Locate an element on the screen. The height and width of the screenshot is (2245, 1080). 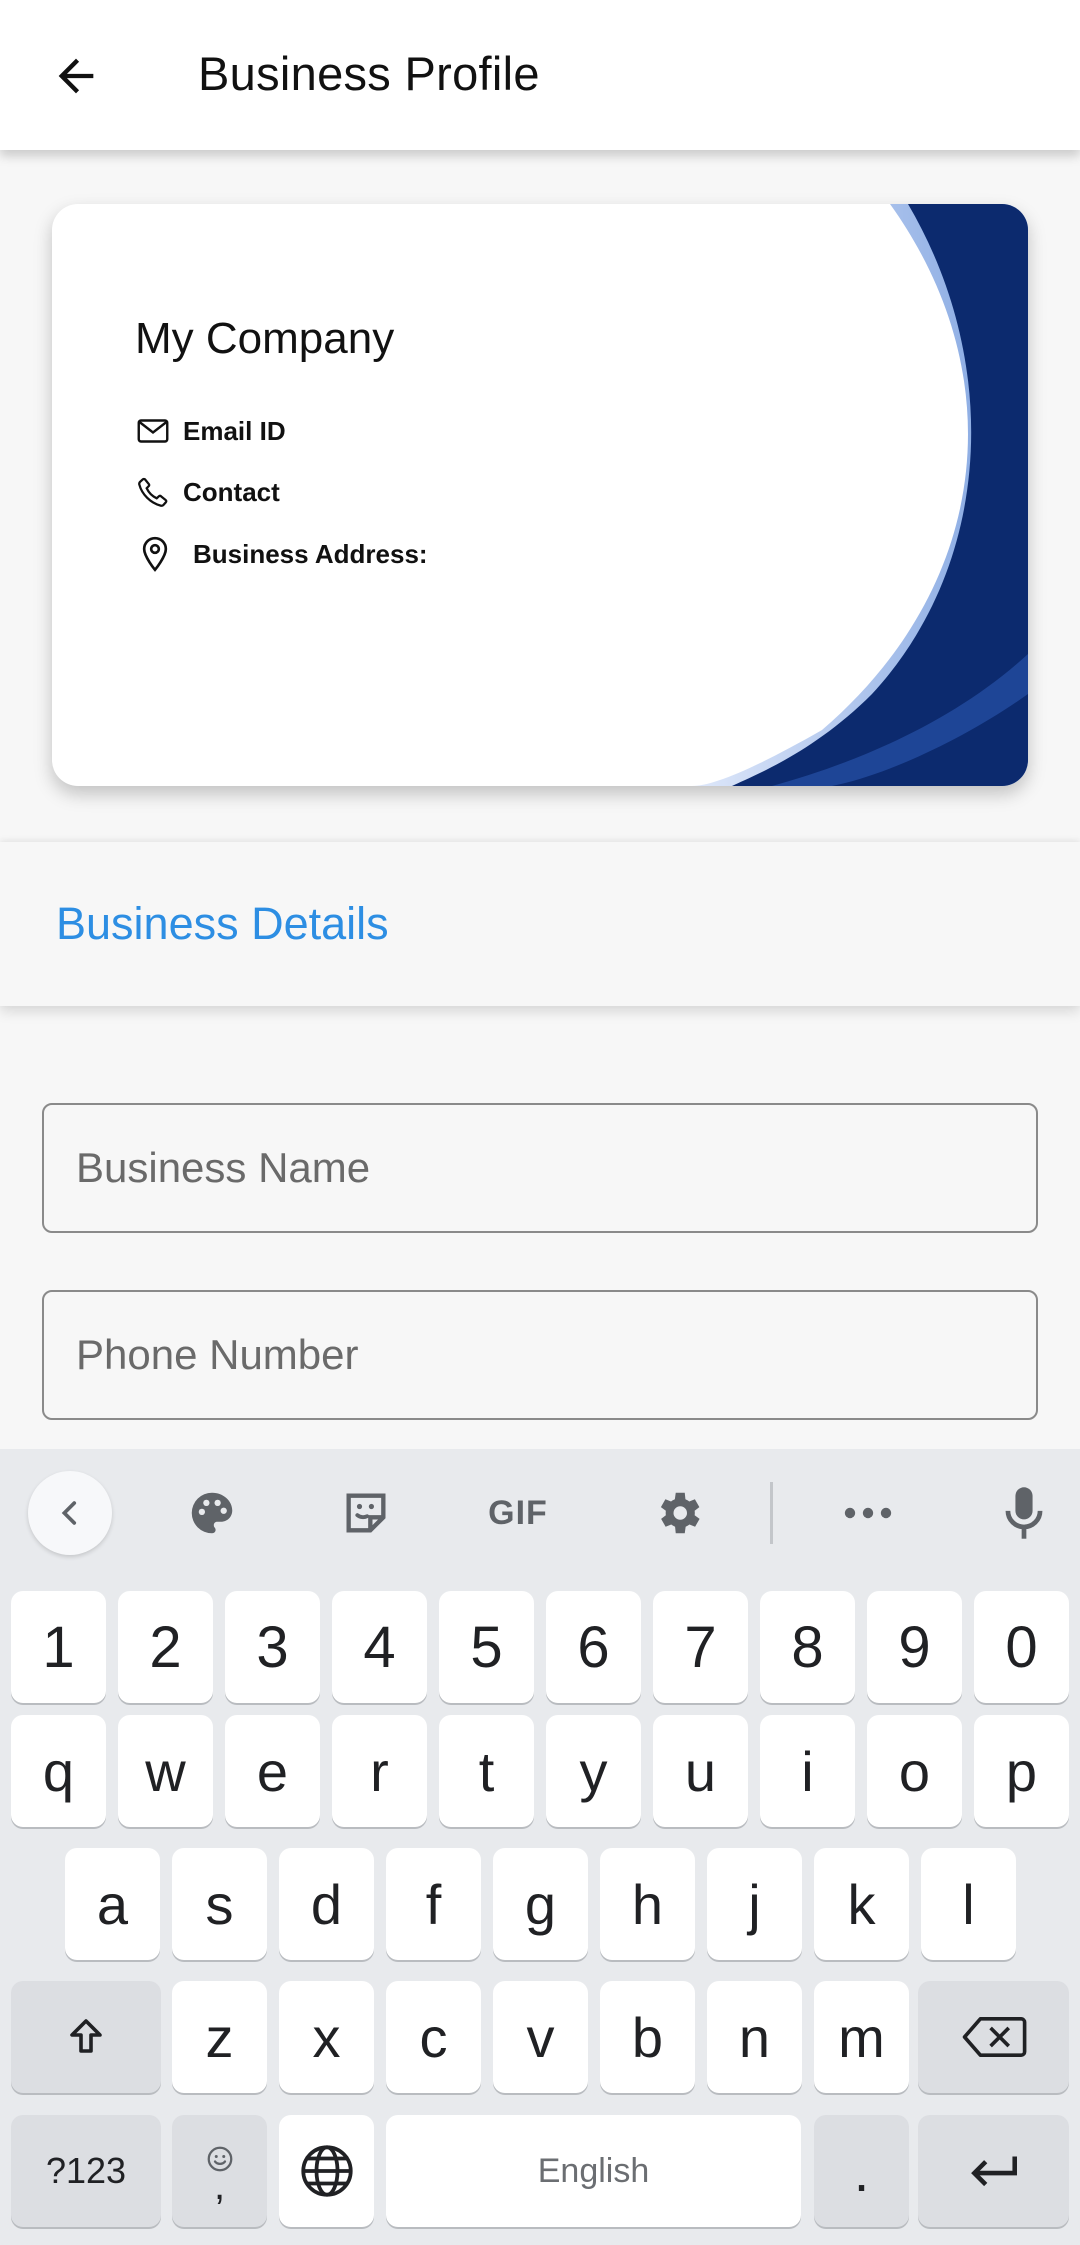
email-row: Email ID is located at coordinates (210, 431).